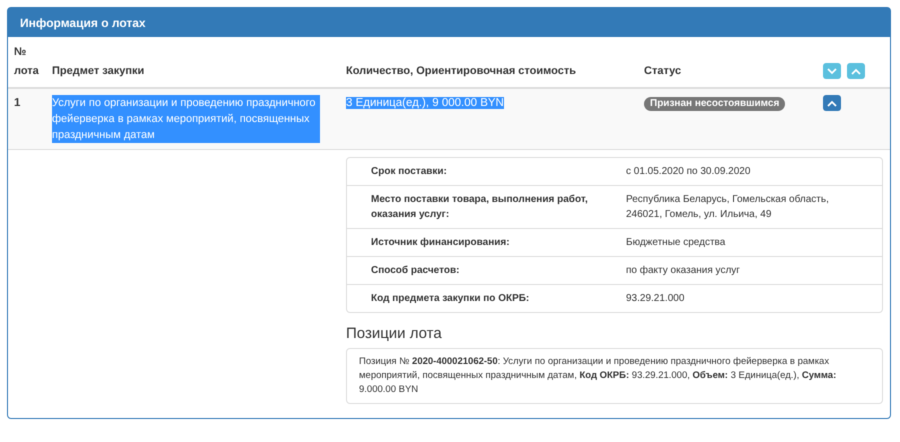  Describe the element at coordinates (480, 207) in the screenshot. I see `detail-label: Место поставки товара, выполнения работ, оказания услуг:` at that location.